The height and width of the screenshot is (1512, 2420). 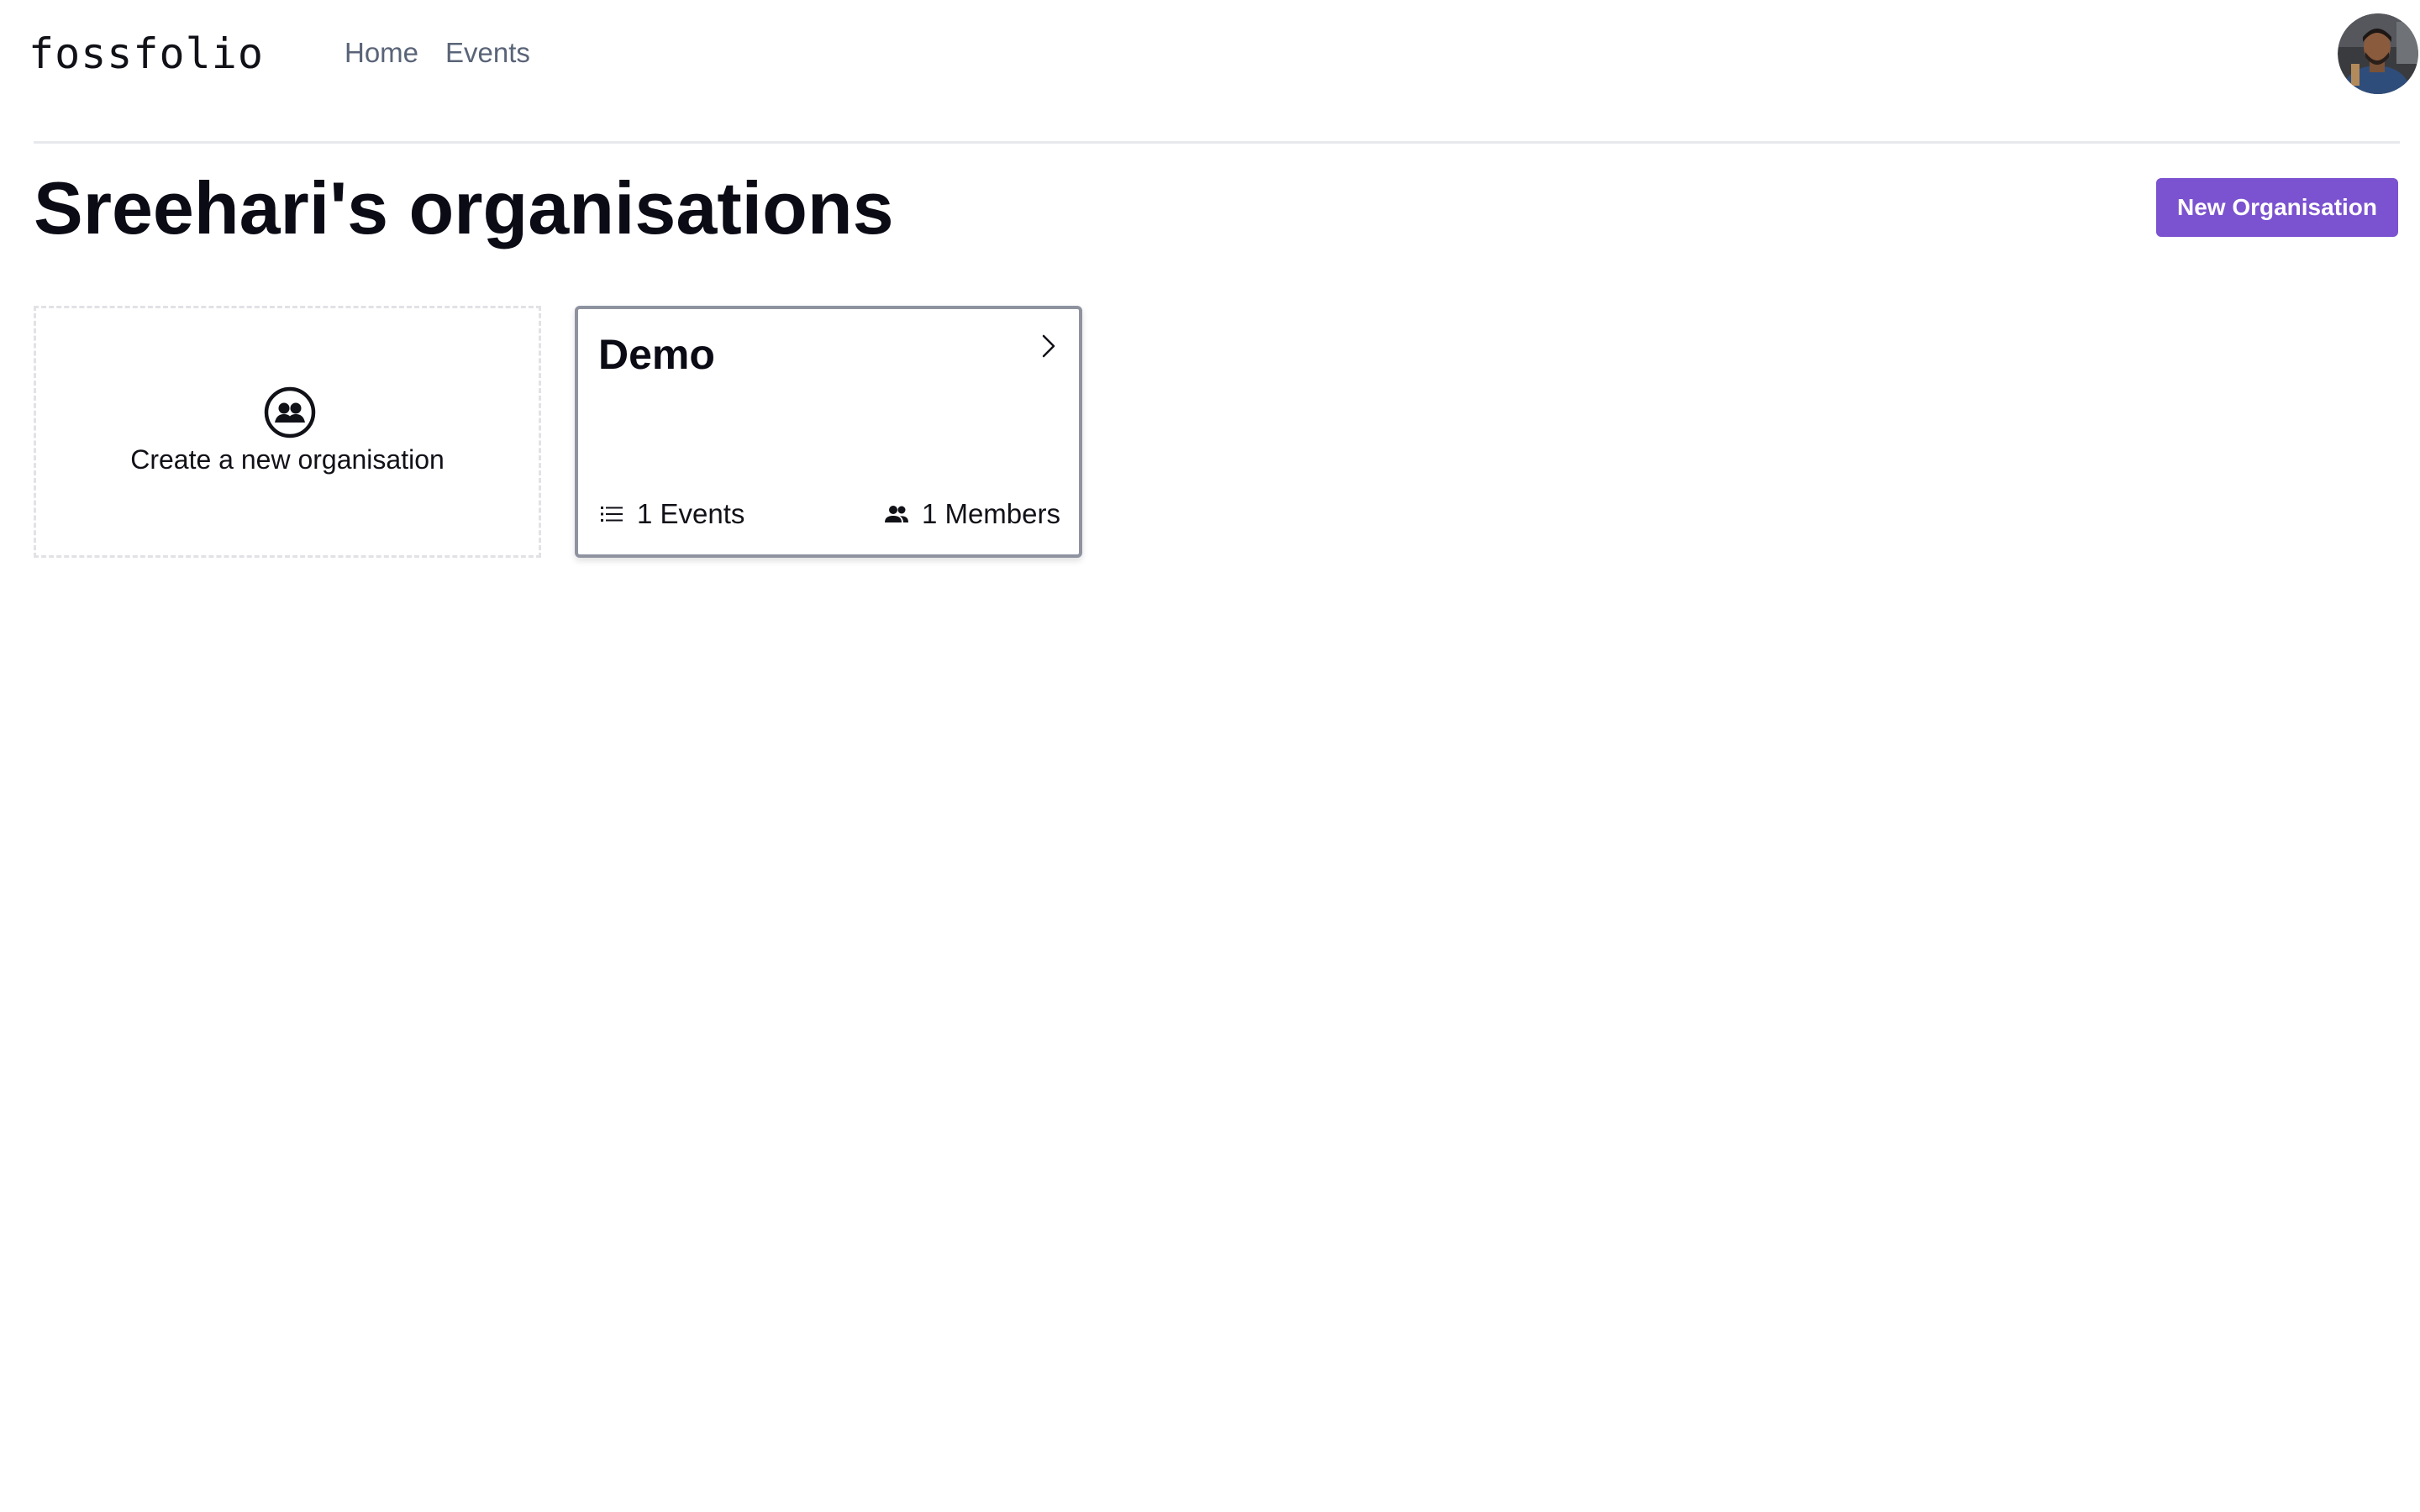 I want to click on people-icon, so click(x=896, y=514).